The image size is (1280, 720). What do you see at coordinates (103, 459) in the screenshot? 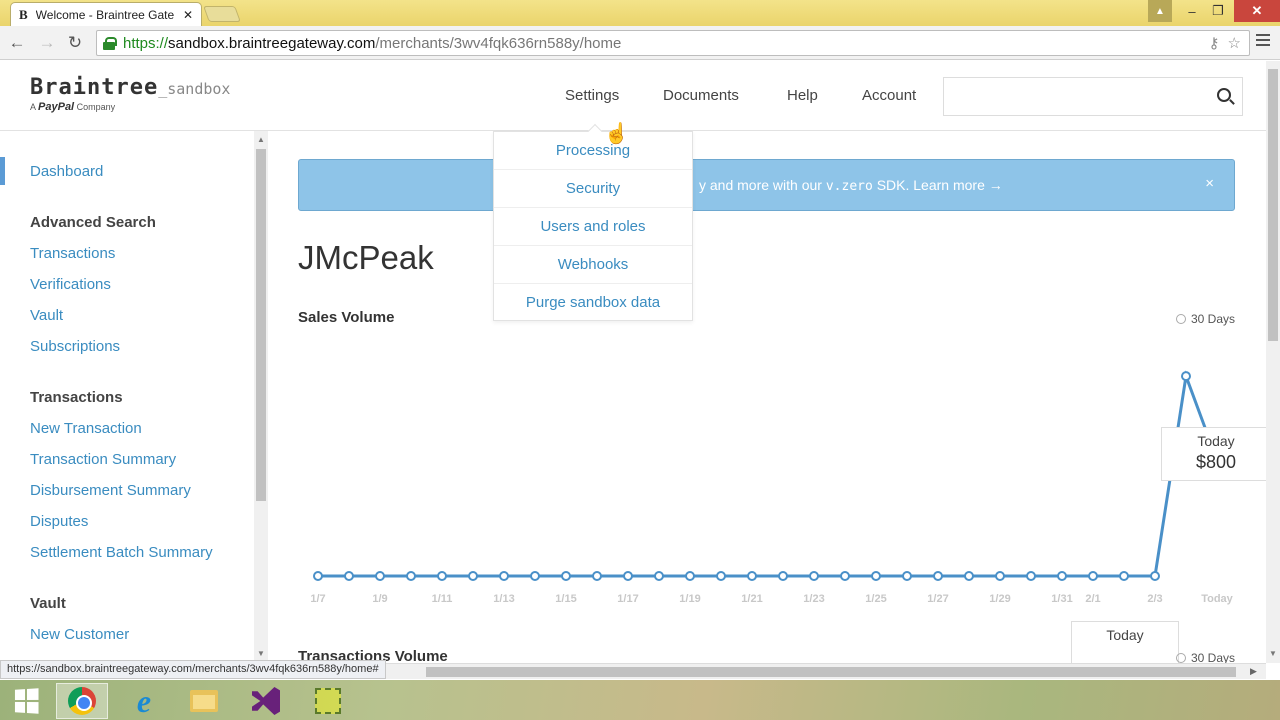
I see `sidebar-item-transaction-summary: Transaction Summary` at bounding box center [103, 459].